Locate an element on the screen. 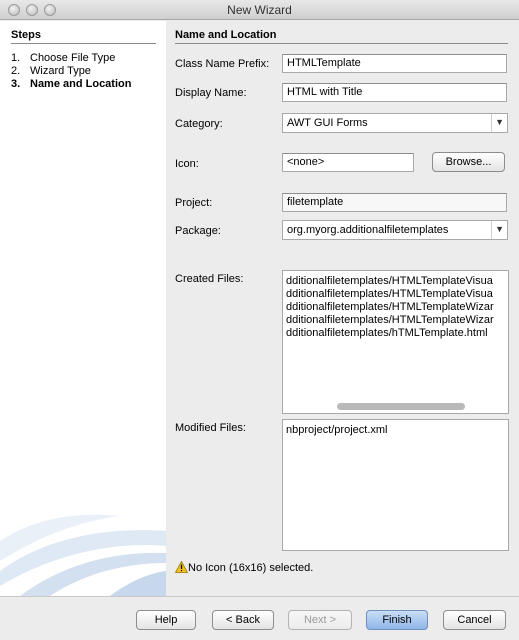  package-combo: org.myorg.additionalfiletemplates ▼ is located at coordinates (395, 230).